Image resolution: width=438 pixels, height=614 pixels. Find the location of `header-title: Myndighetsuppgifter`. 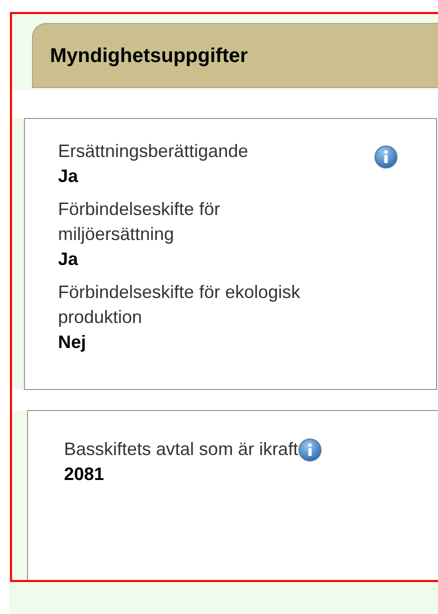

header-title: Myndighetsuppgifter is located at coordinates (149, 56).